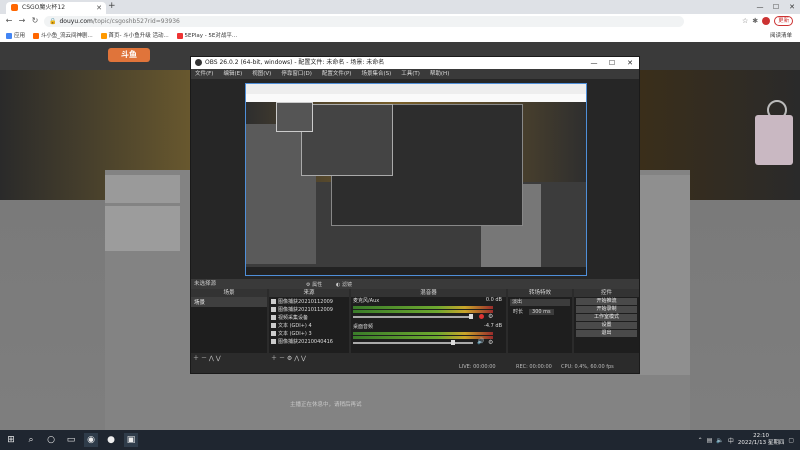 The width and height of the screenshot is (800, 450). Describe the element at coordinates (481, 316) in the screenshot. I see `mute-icon` at that location.